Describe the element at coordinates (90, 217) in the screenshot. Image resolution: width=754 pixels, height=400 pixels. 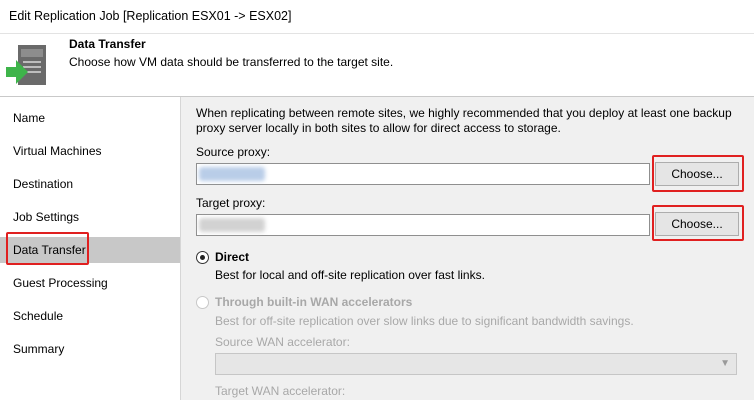
I see `sidebar-item-job-settings: Job Settings` at that location.